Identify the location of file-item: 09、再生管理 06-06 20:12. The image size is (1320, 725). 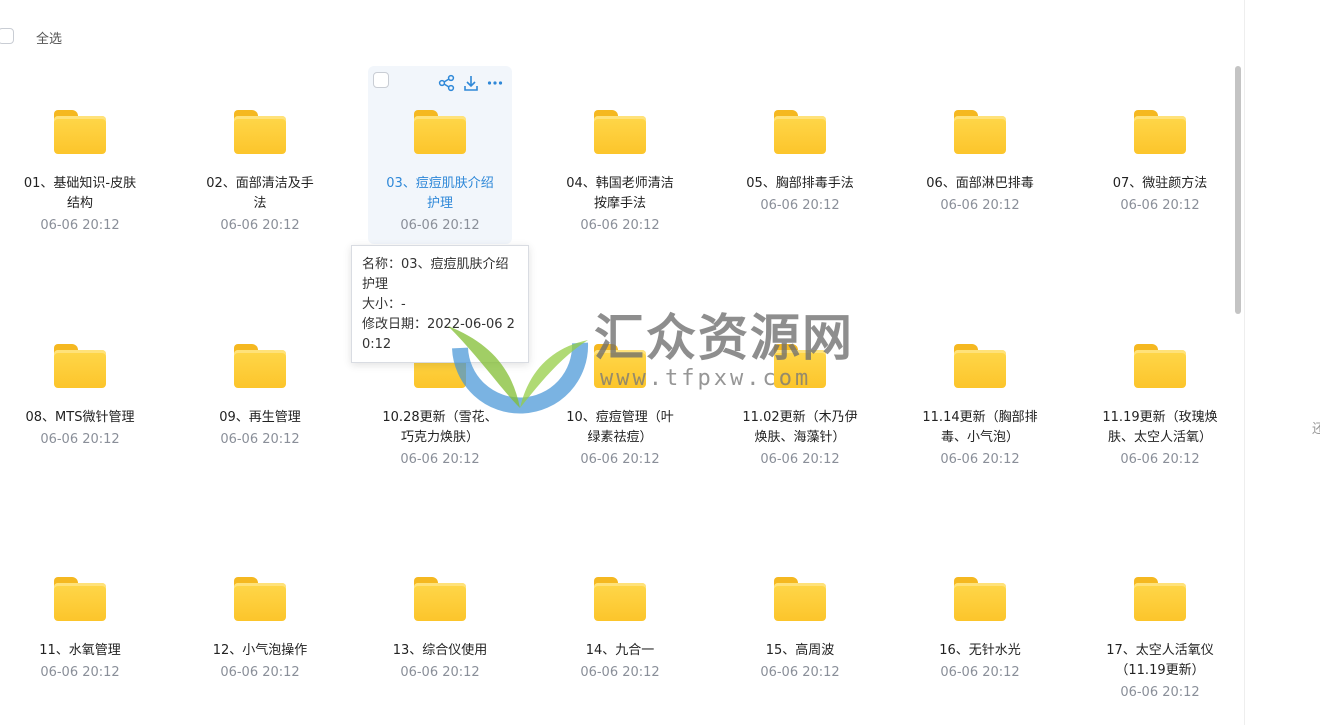
(260, 397).